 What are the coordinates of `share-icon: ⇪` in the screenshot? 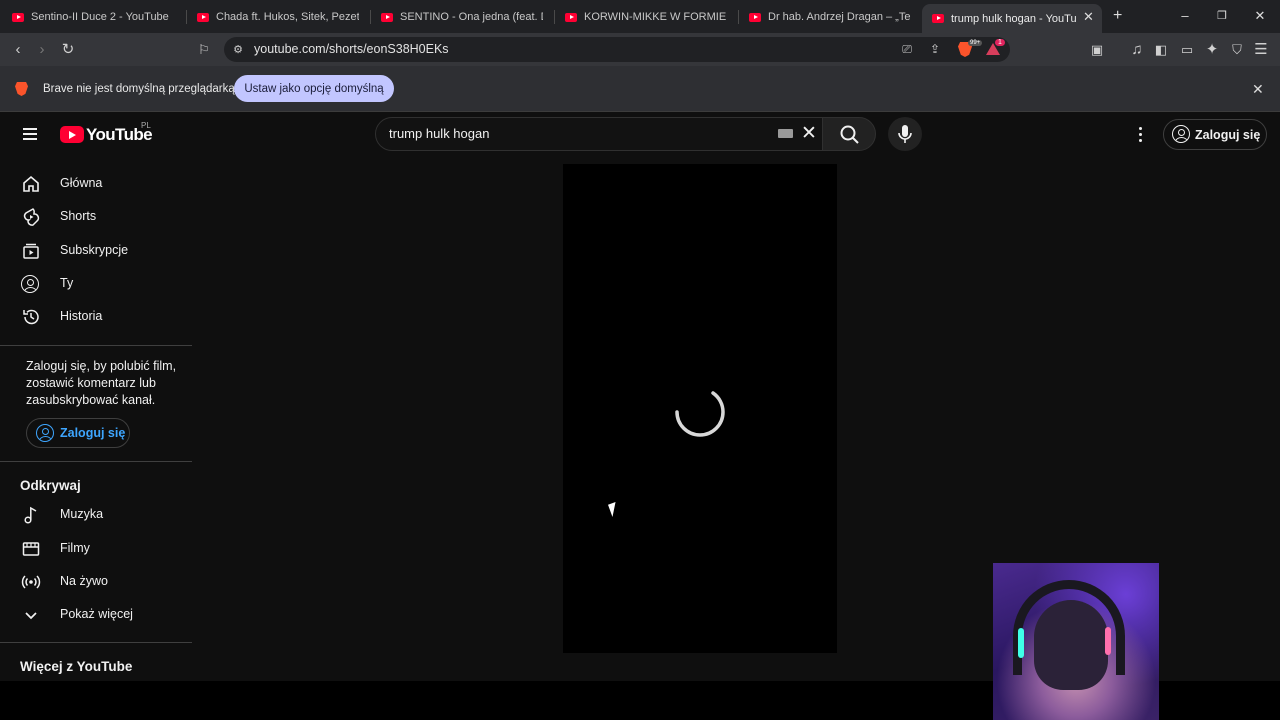 It's located at (935, 49).